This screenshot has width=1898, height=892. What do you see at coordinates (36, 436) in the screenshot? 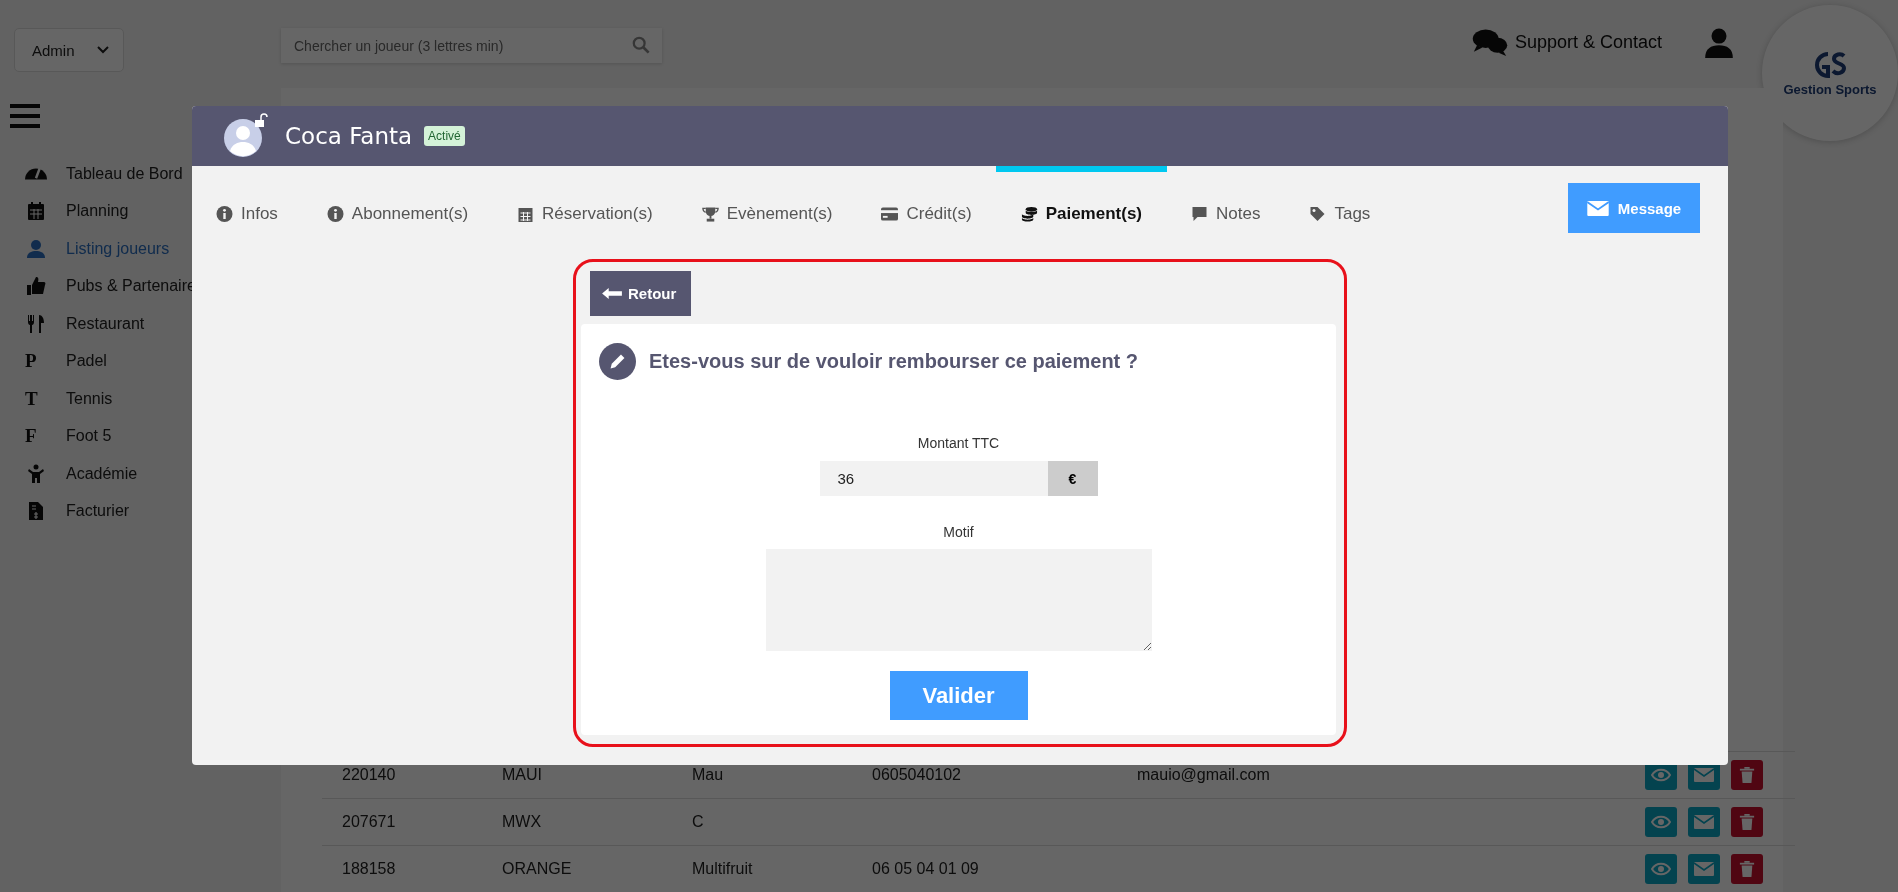
I see `letter-icon: F` at bounding box center [36, 436].